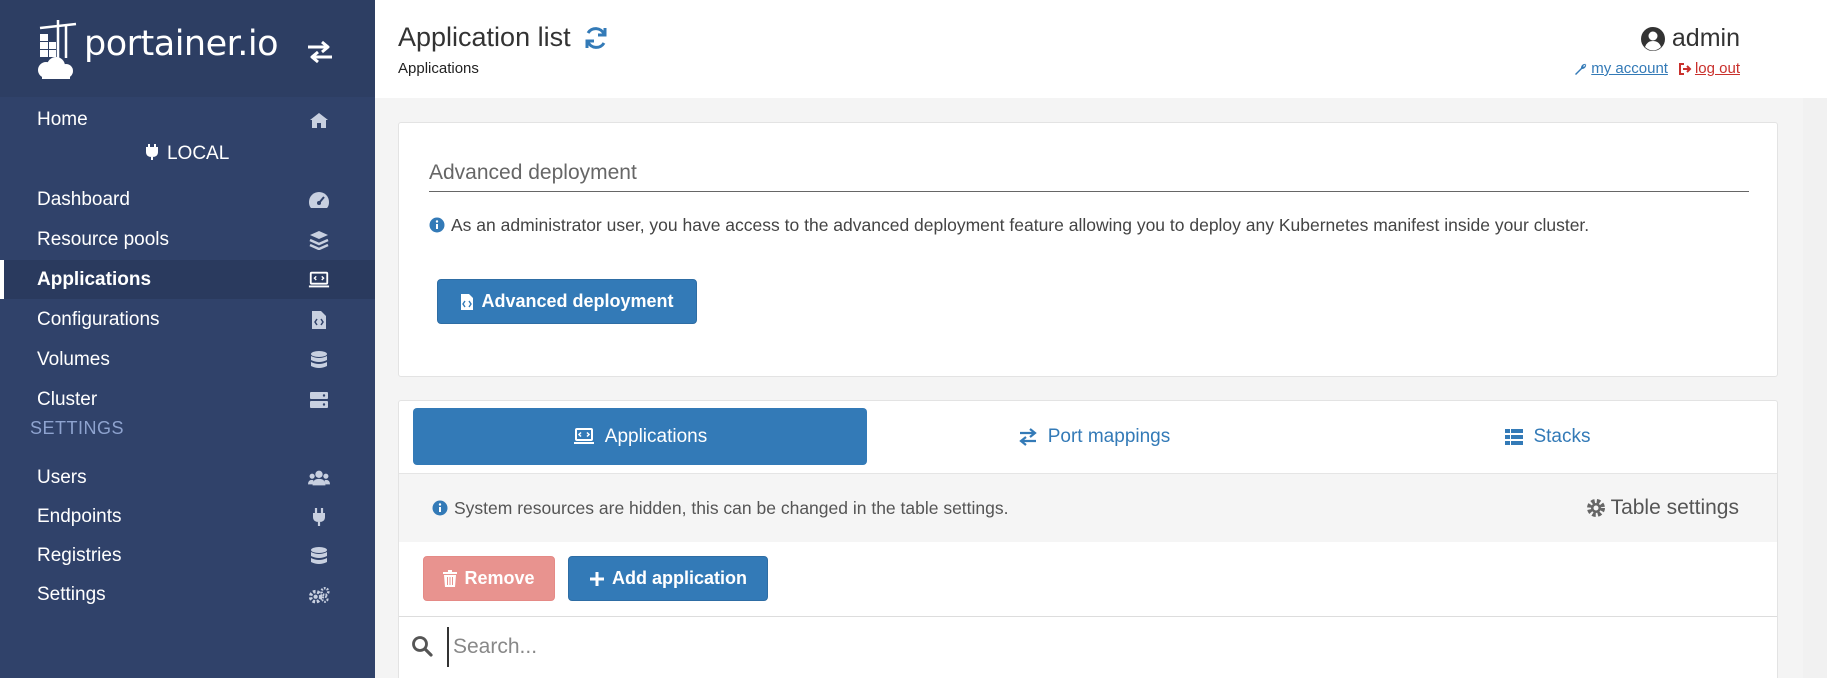 The image size is (1827, 678). I want to click on wrench-icon, so click(1581, 69).